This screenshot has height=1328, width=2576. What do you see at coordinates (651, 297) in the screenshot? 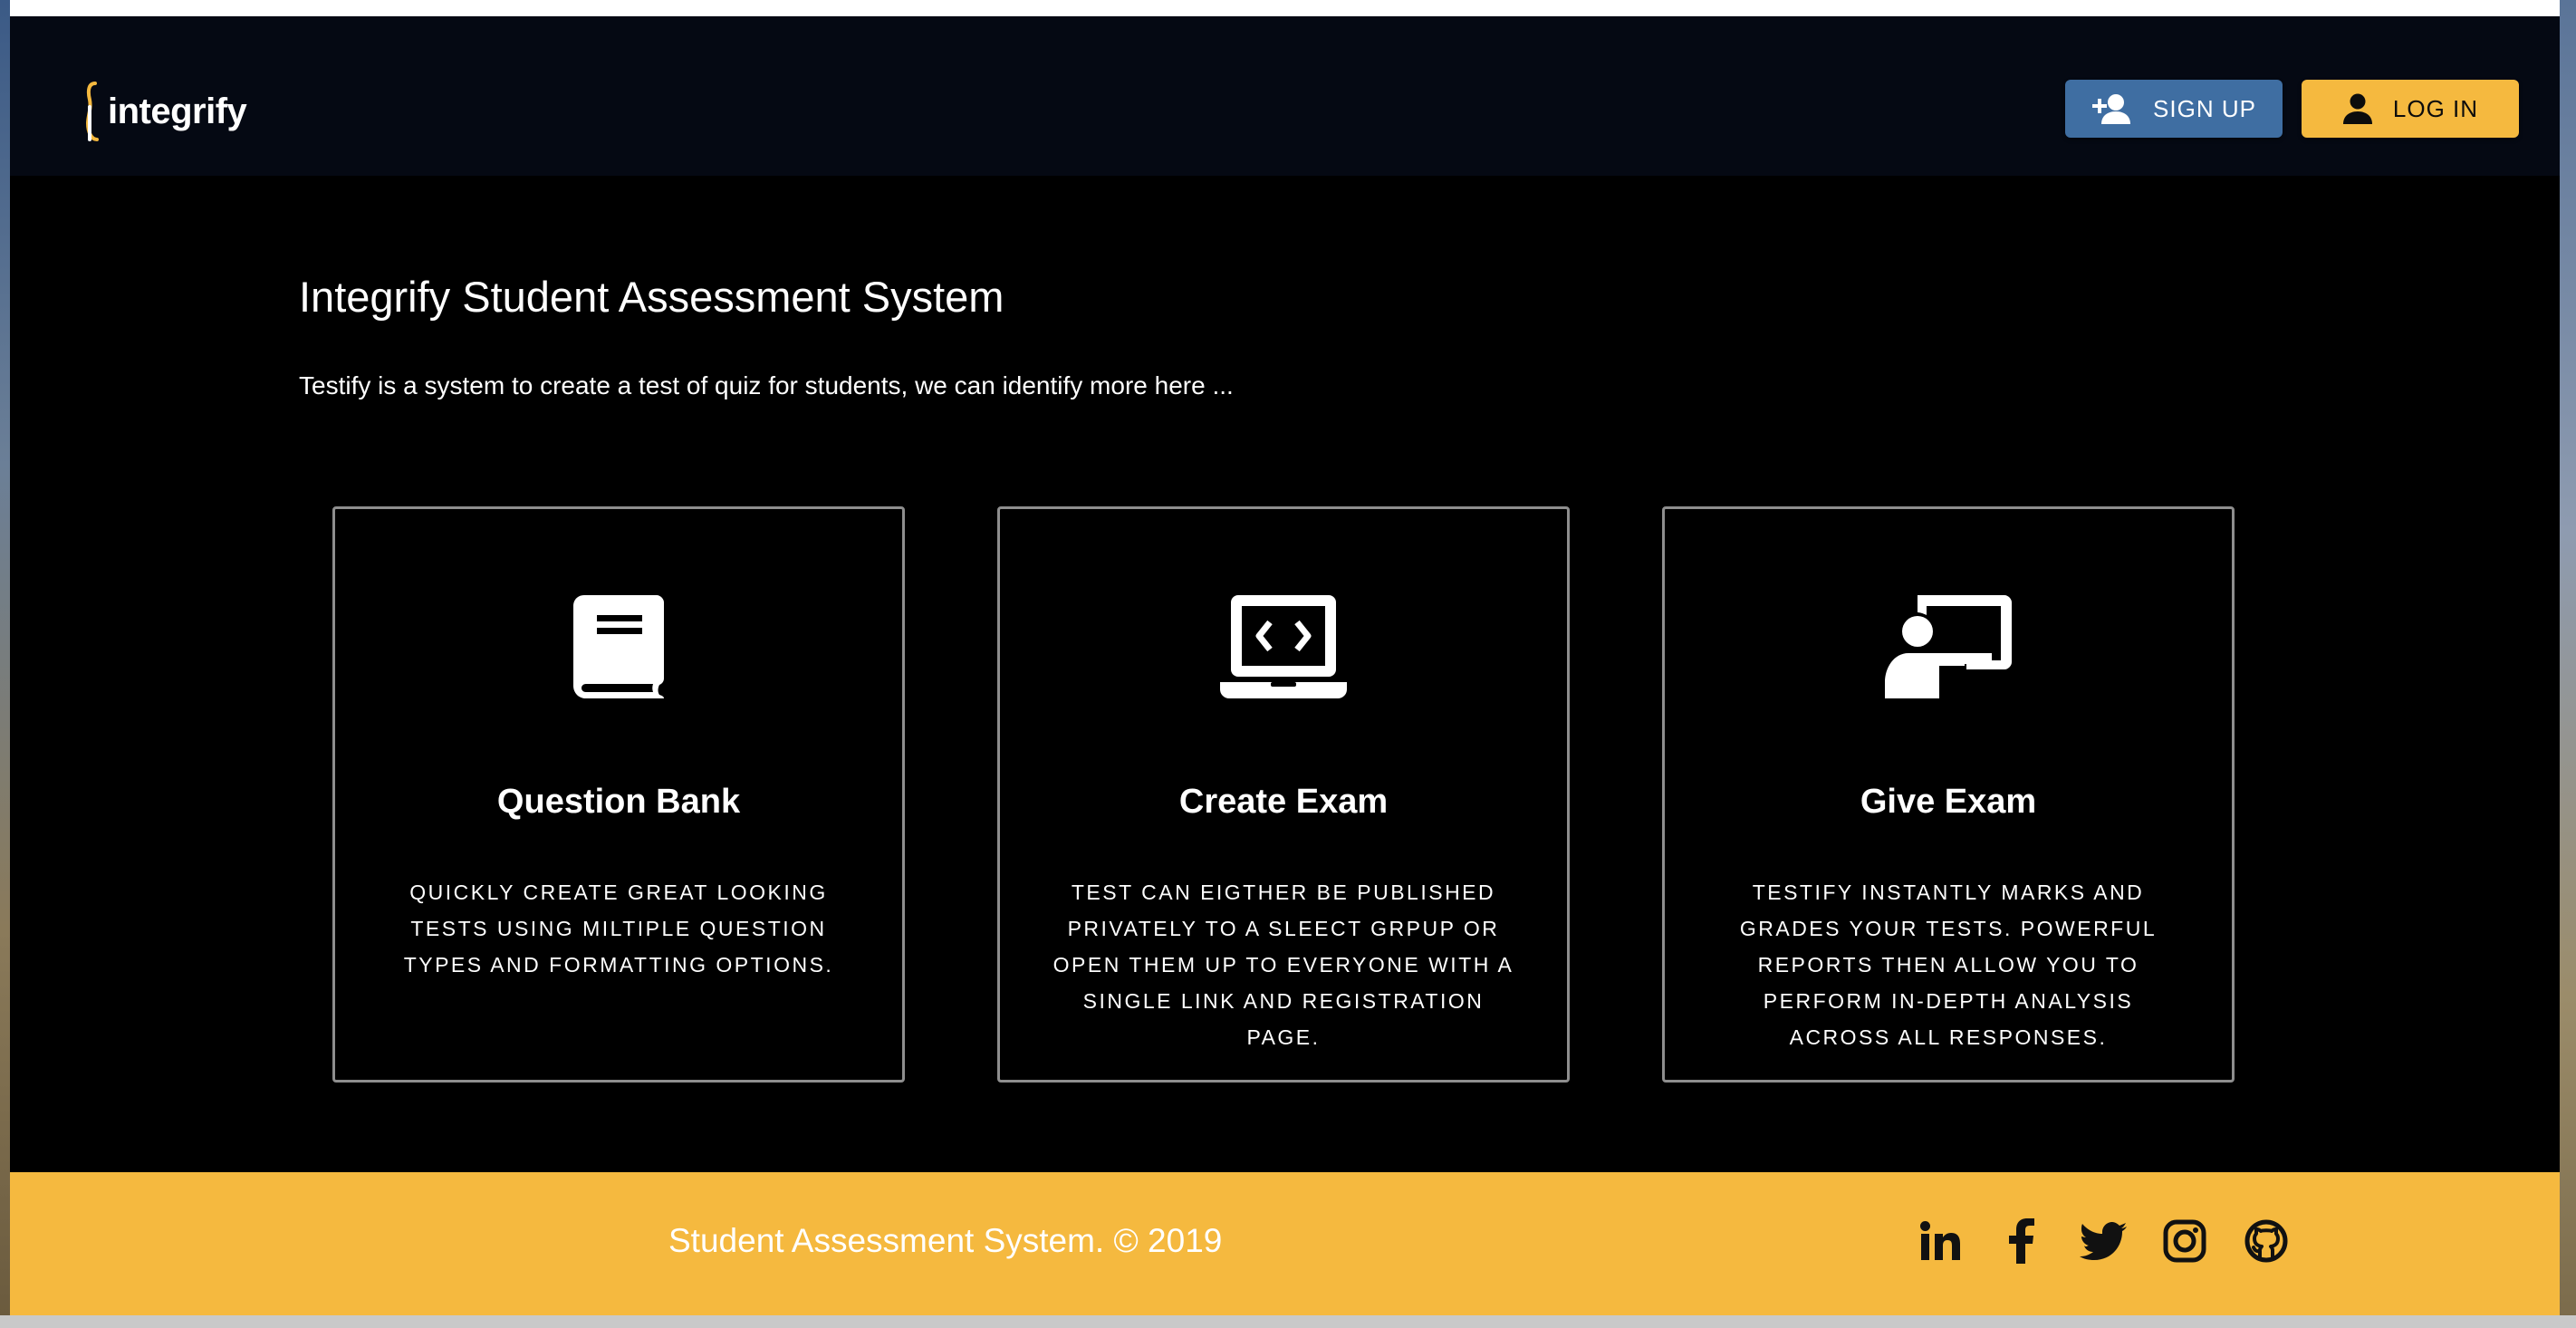
I see `page-title: Integrify Student Assessment System` at bounding box center [651, 297].